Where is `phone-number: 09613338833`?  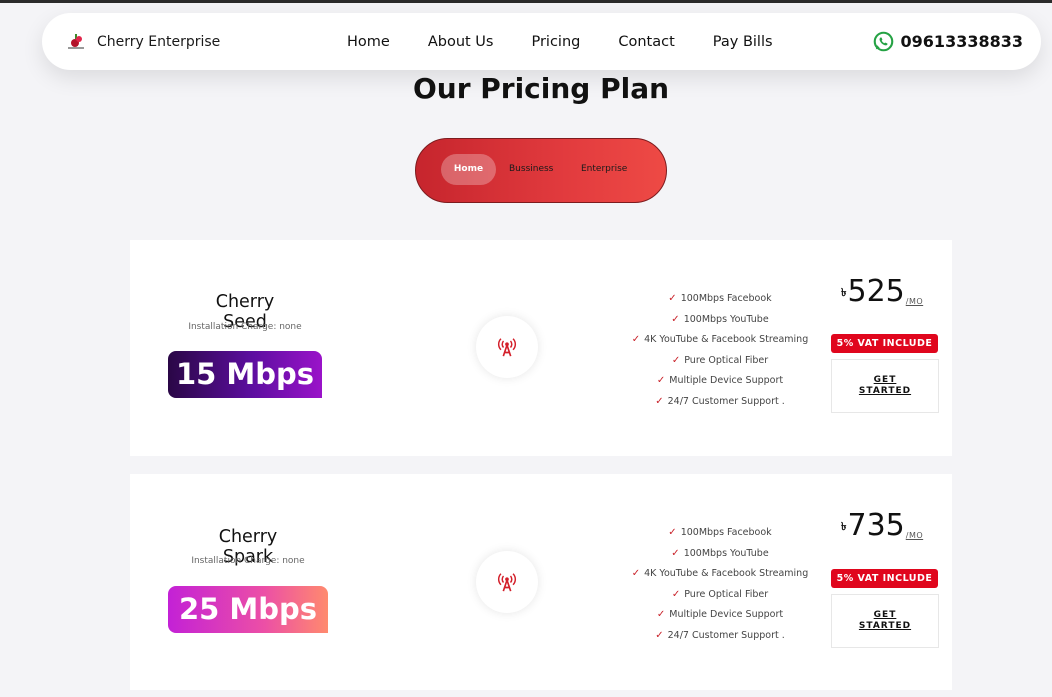 phone-number: 09613338833 is located at coordinates (961, 41).